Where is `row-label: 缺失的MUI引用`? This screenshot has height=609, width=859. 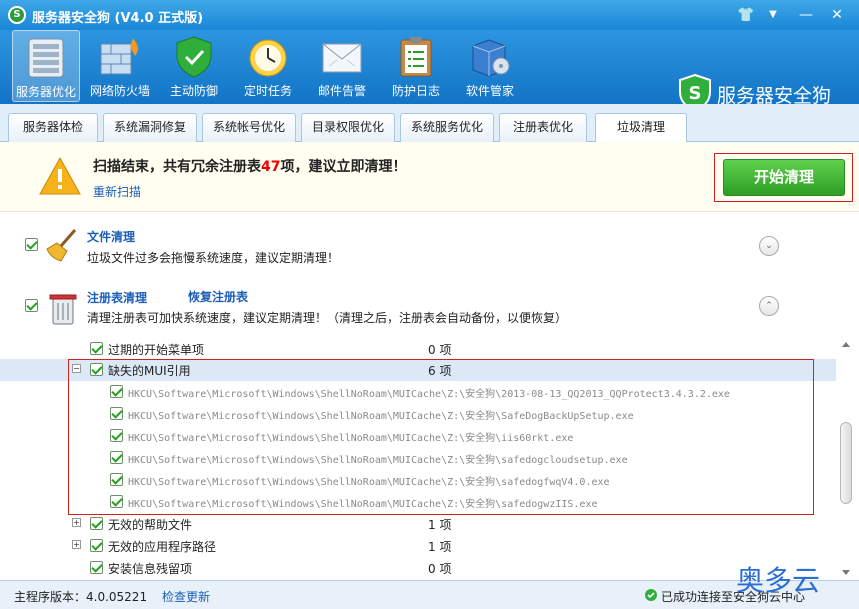
row-label: 缺失的MUI引用 is located at coordinates (149, 371).